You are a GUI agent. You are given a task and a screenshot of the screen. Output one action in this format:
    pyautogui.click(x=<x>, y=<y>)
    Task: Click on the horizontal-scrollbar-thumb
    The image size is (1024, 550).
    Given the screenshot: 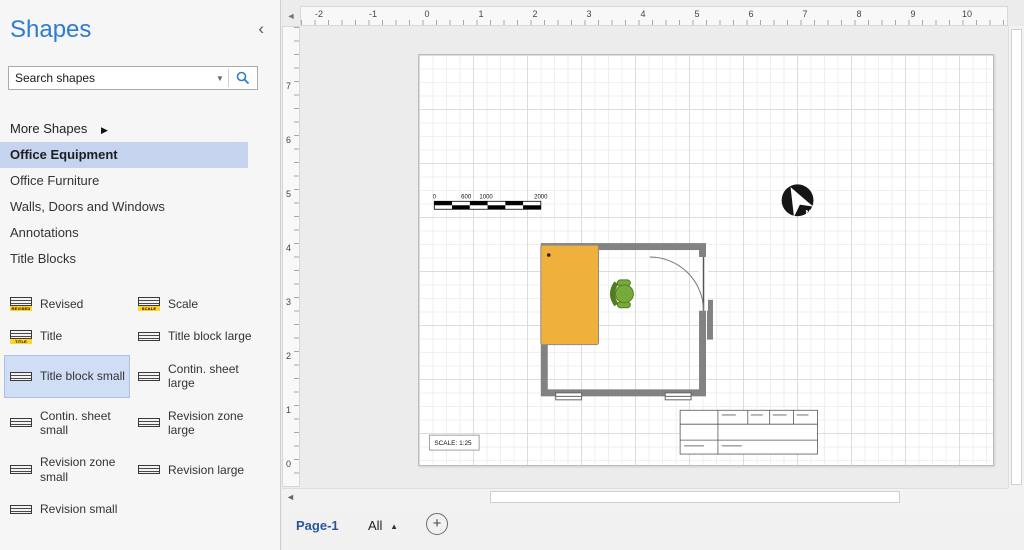 What is the action you would take?
    pyautogui.click(x=695, y=497)
    